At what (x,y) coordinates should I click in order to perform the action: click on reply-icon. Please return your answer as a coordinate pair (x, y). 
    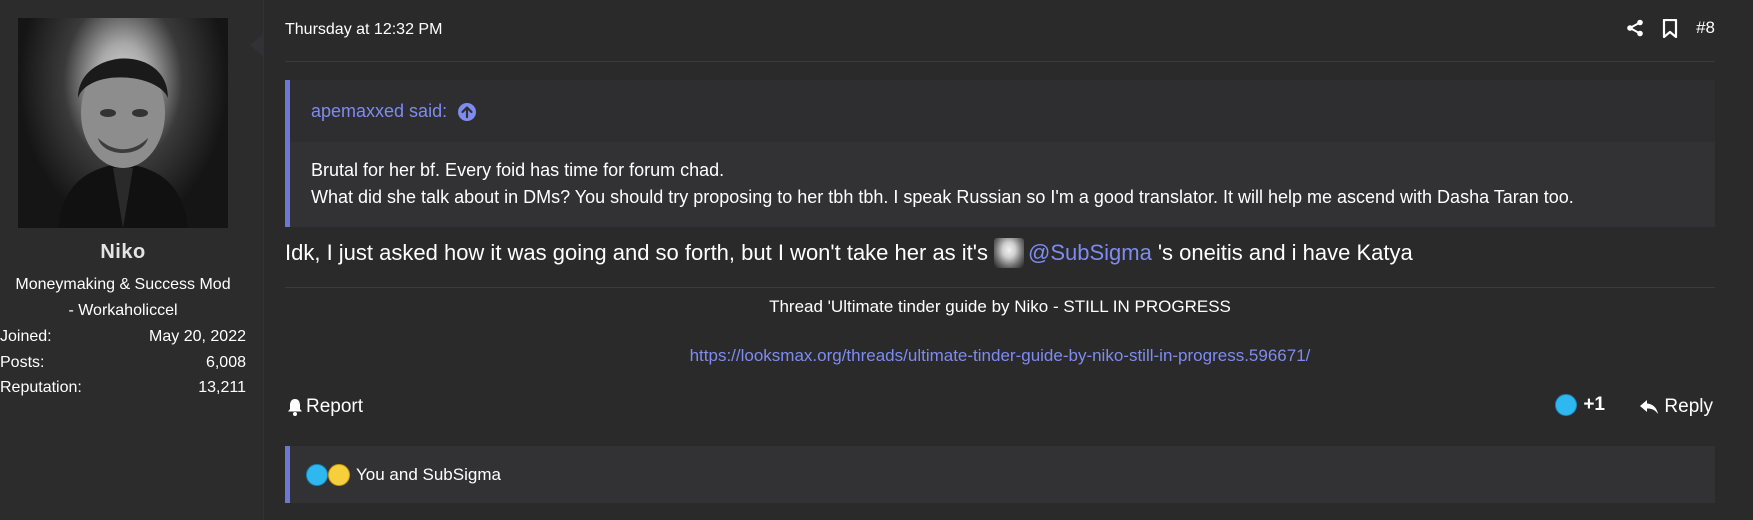
    Looking at the image, I should click on (1649, 407).